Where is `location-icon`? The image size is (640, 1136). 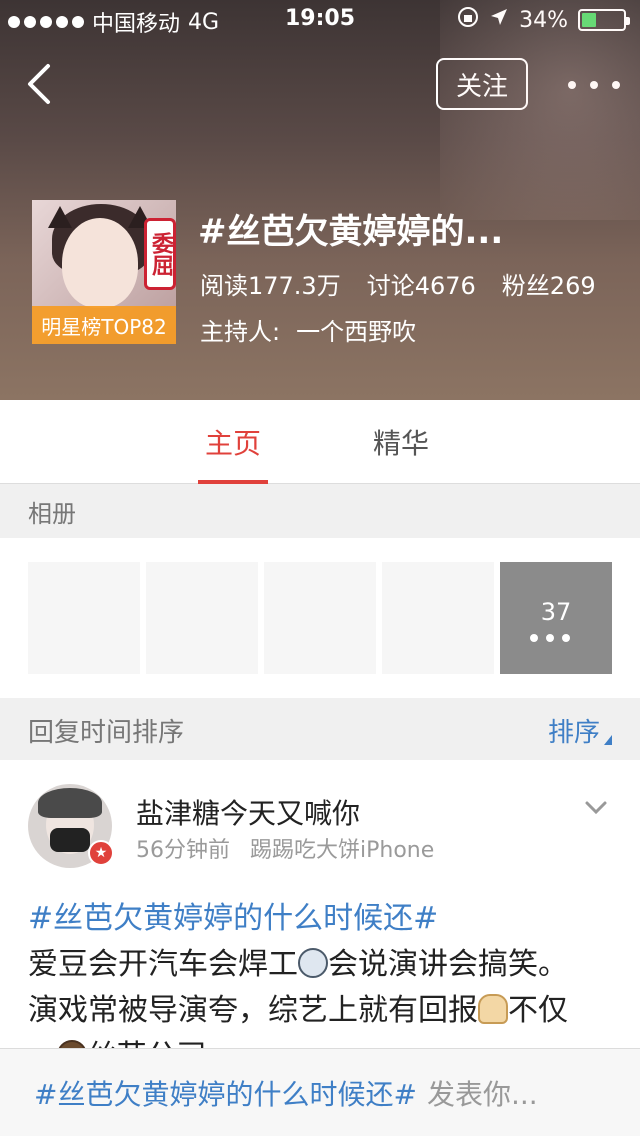
location-icon is located at coordinates (499, 20).